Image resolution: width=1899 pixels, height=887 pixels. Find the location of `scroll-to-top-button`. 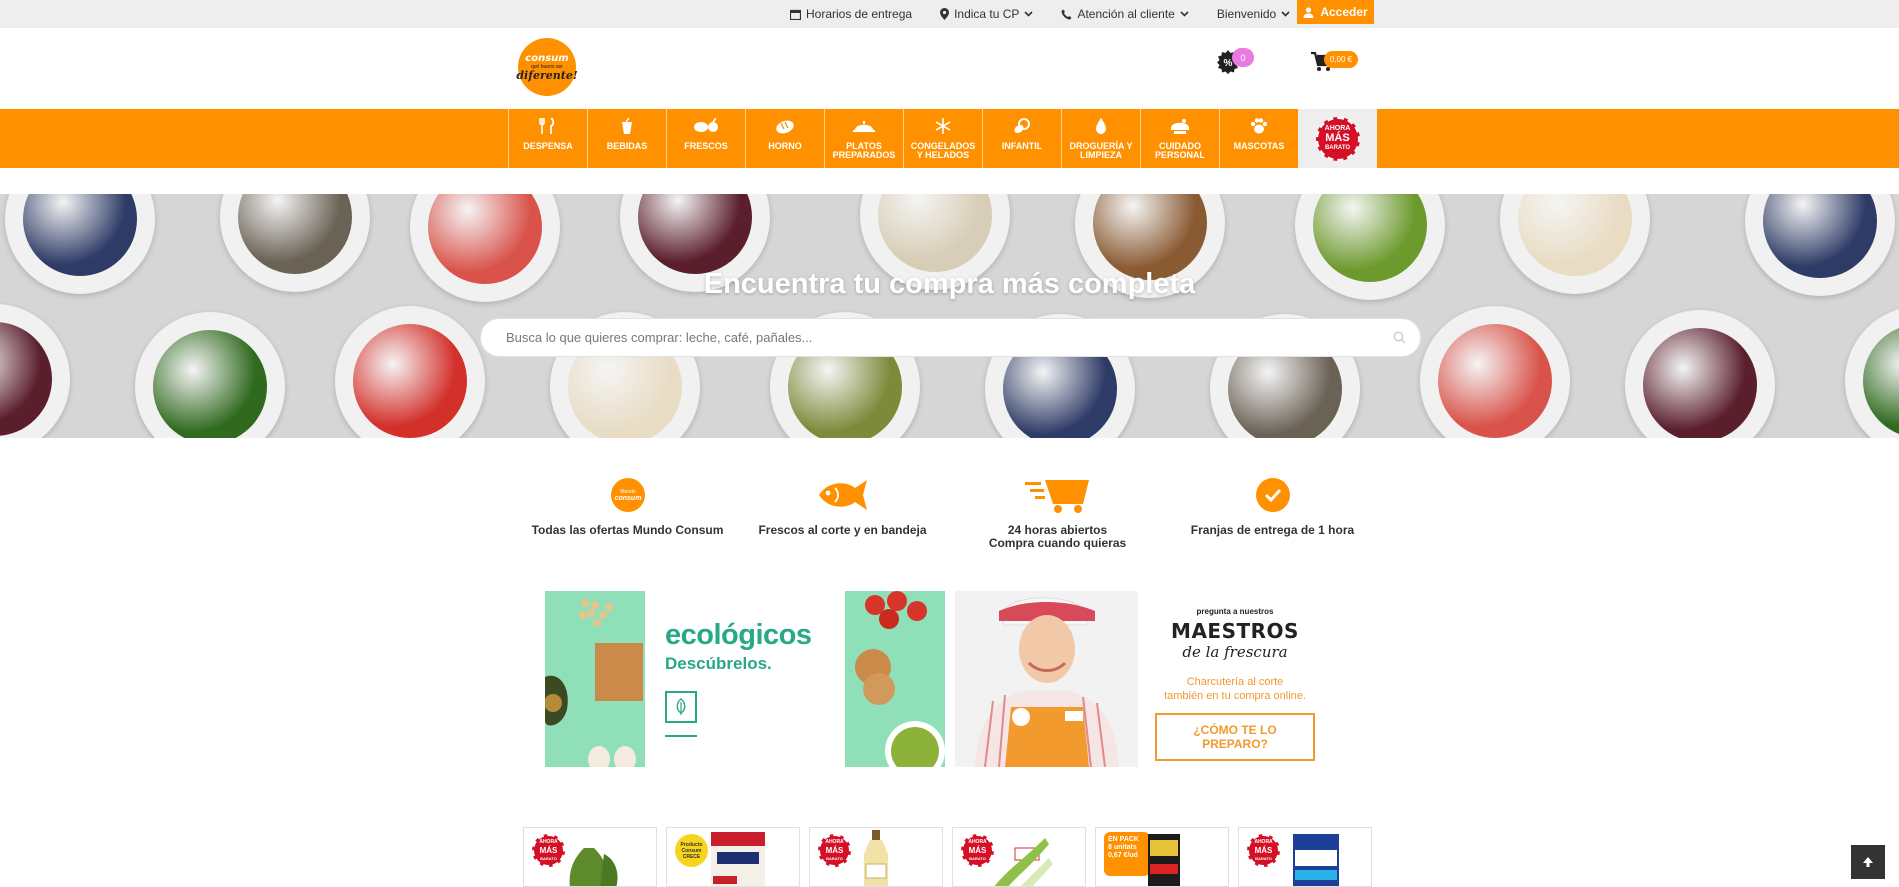

scroll-to-top-button is located at coordinates (1868, 862).